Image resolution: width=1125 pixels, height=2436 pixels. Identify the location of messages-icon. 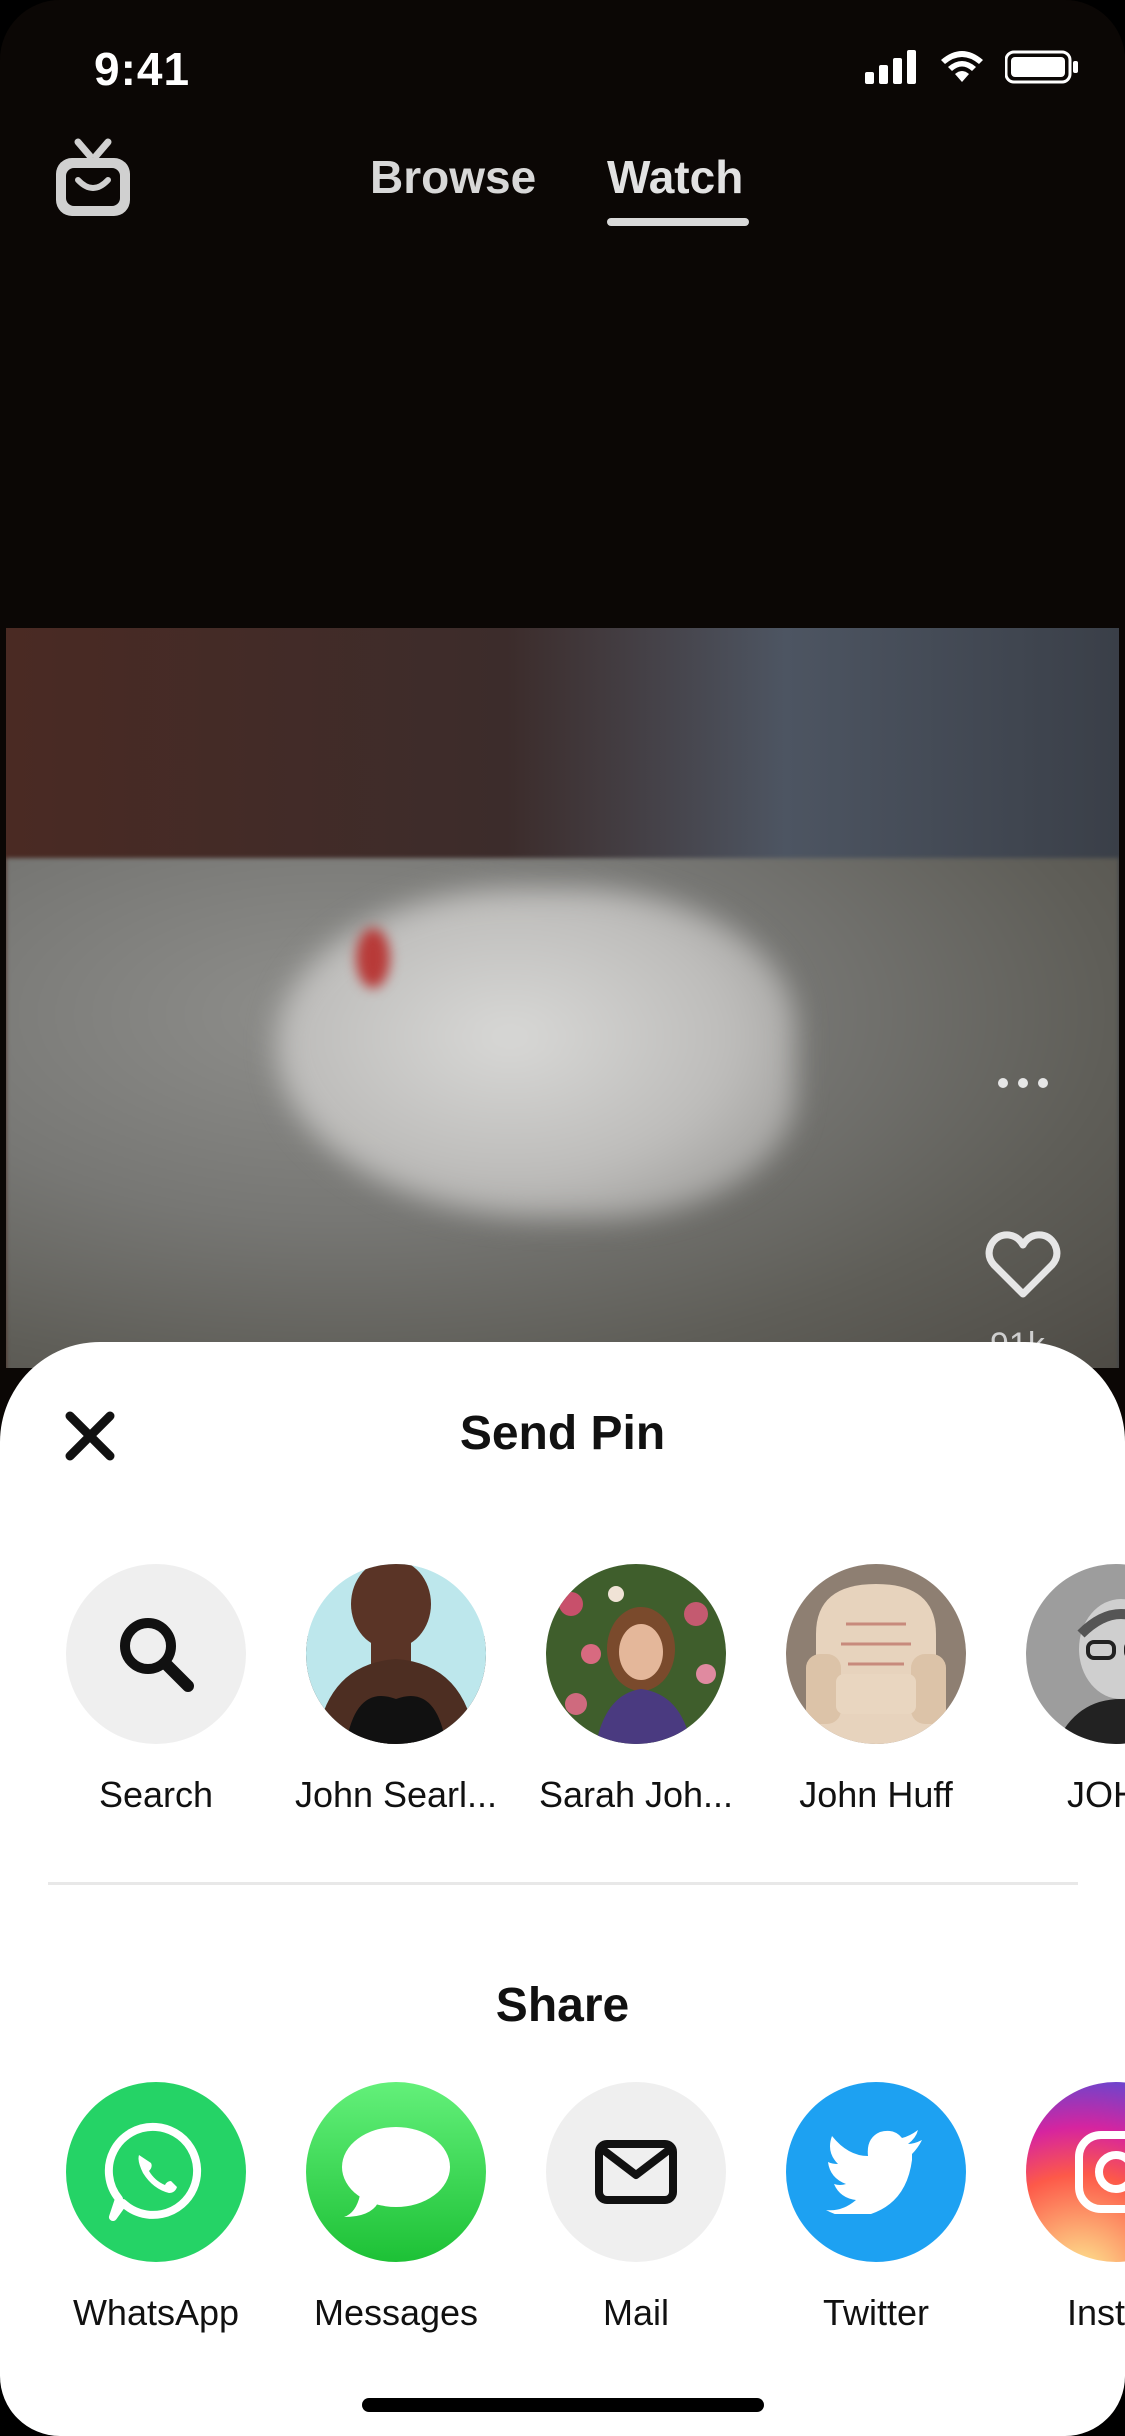
(396, 2172).